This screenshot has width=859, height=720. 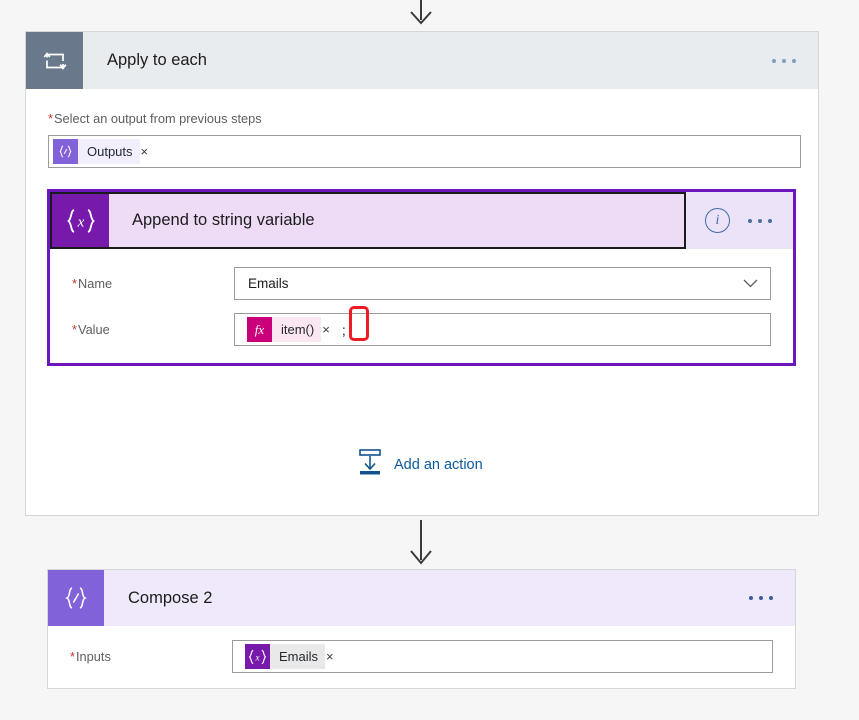 What do you see at coordinates (421, 542) in the screenshot?
I see `connector-scope-to-compose-arrow` at bounding box center [421, 542].